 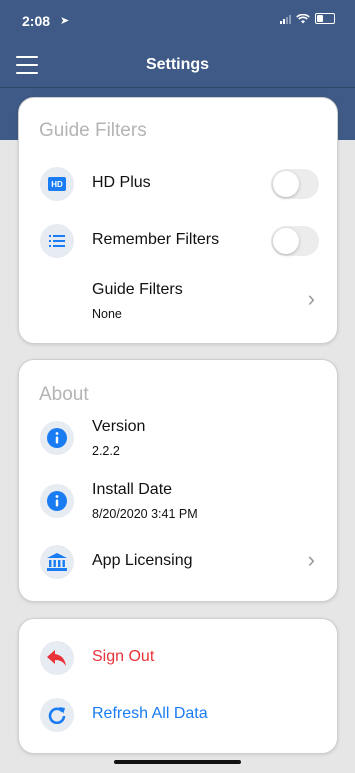 I want to click on location-arrow-icon: ➤, so click(x=65, y=21).